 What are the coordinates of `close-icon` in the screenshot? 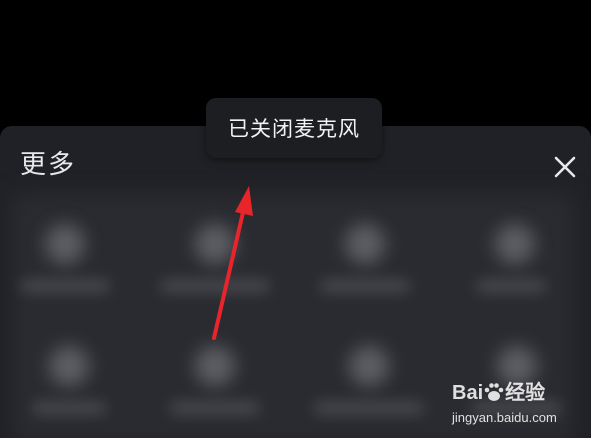 It's located at (565, 167).